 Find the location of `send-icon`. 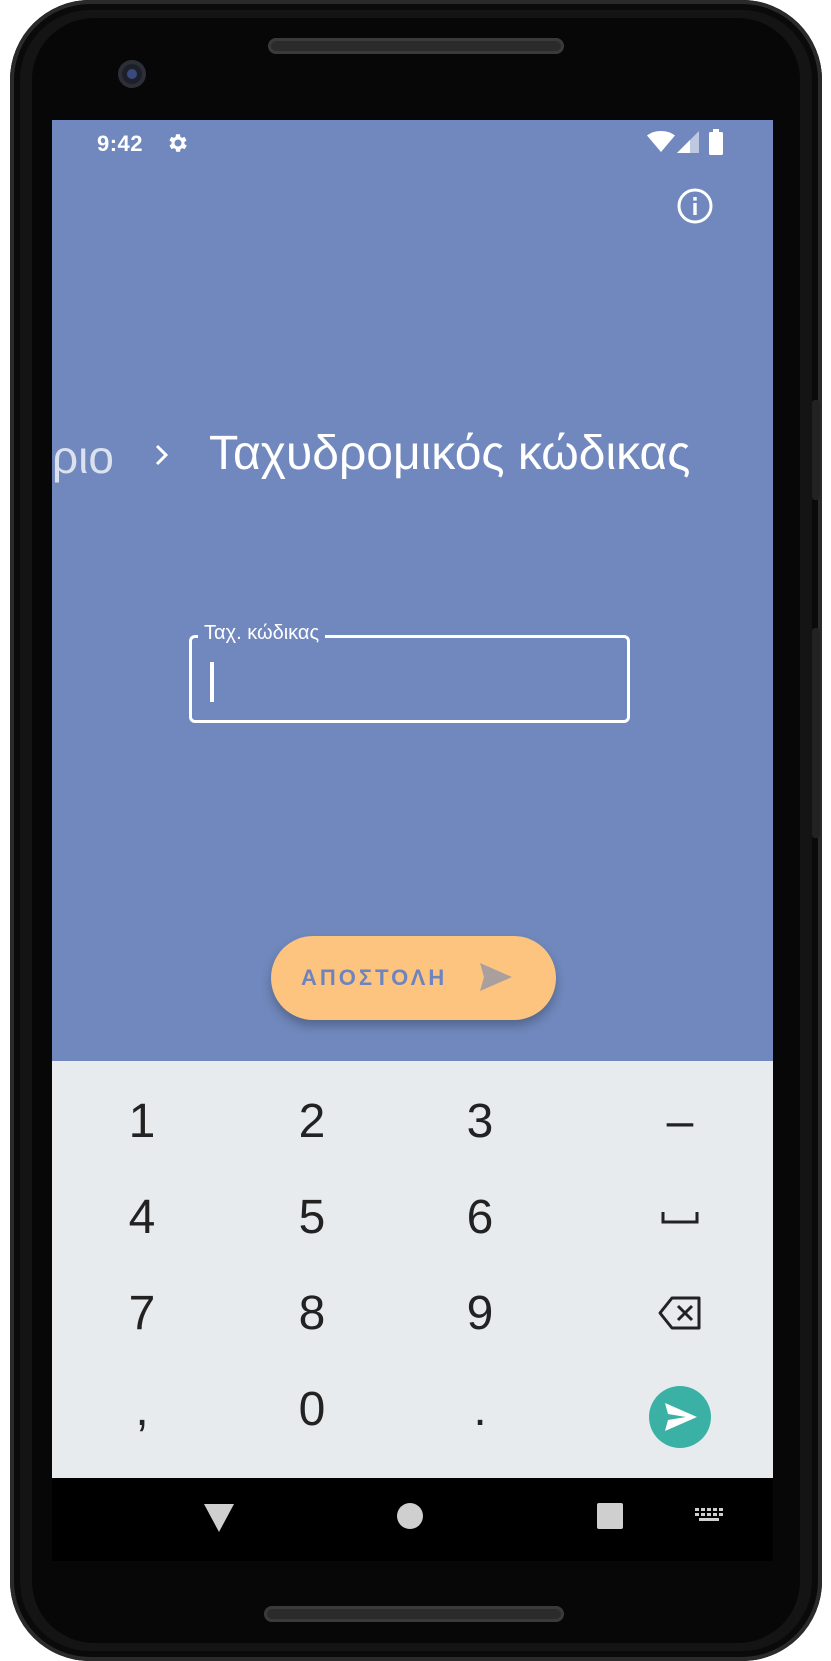

send-icon is located at coordinates (496, 977).